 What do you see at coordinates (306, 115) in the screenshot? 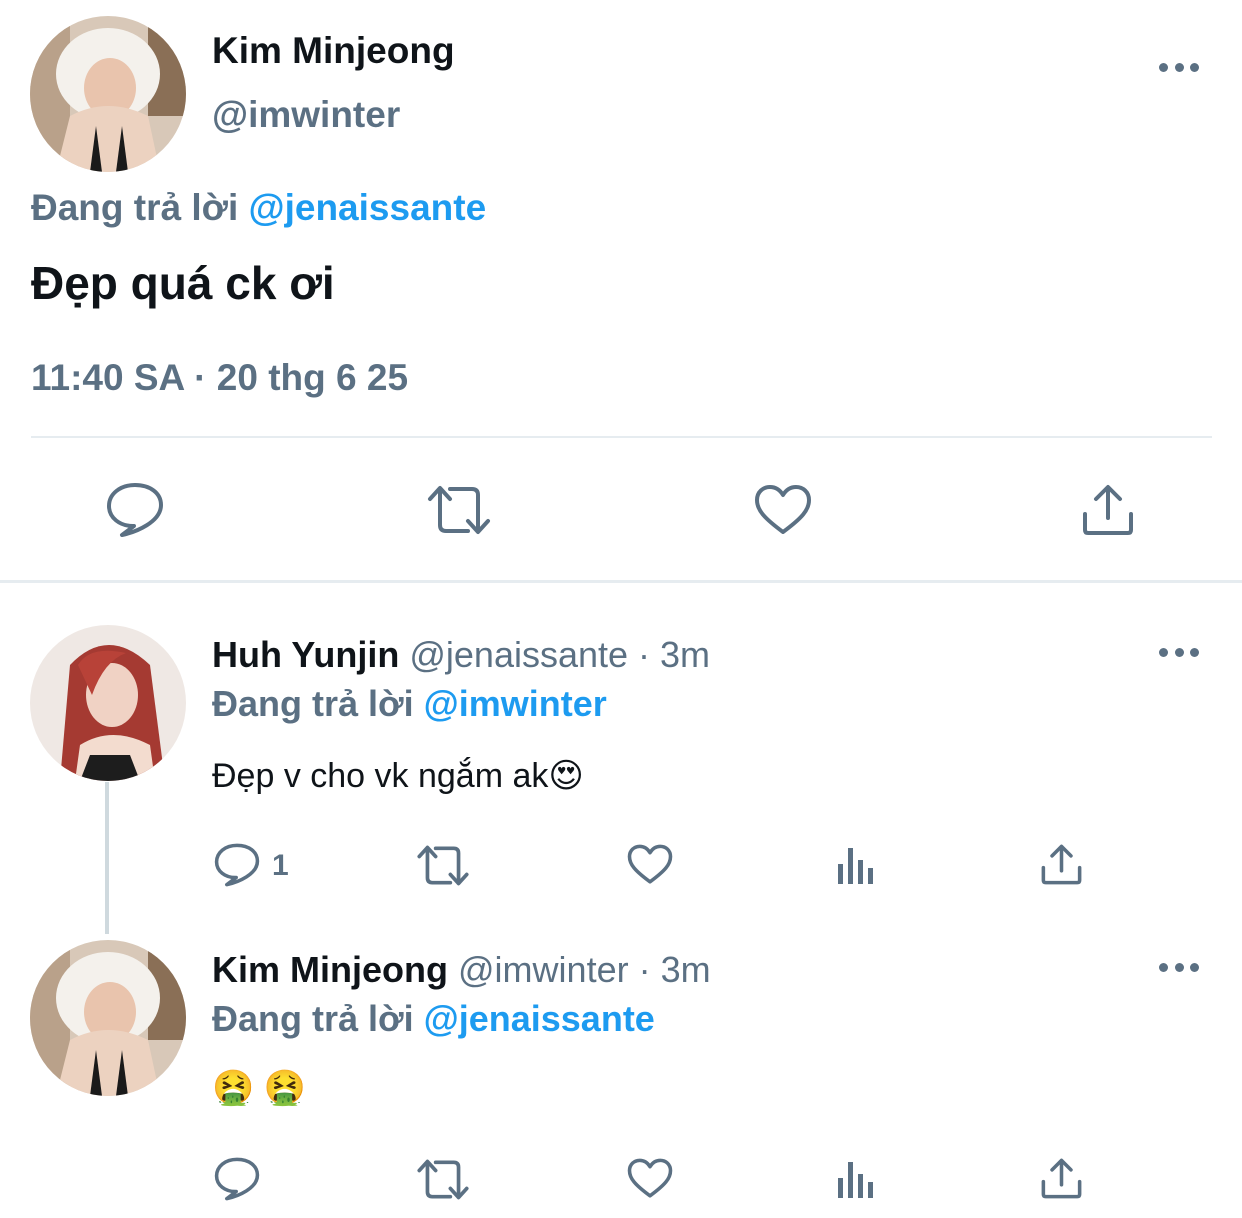
I see `author-handle: @imwinter` at bounding box center [306, 115].